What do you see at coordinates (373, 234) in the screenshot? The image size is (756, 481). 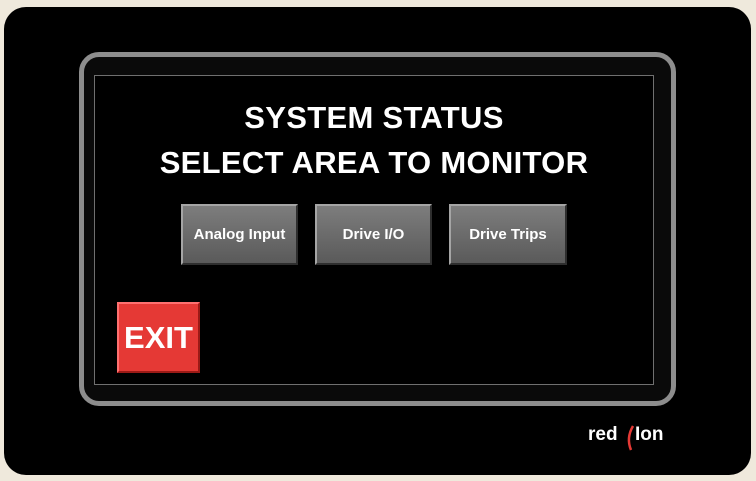 I see `drive-io-button: Drive I/O` at bounding box center [373, 234].